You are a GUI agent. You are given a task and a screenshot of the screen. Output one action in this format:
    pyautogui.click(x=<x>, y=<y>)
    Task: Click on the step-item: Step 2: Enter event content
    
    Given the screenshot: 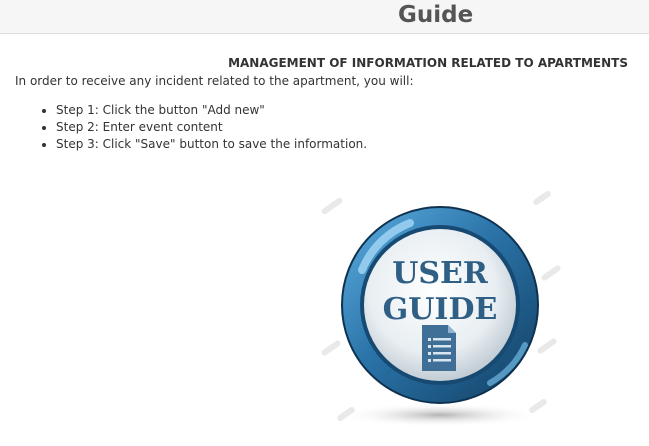 What is the action you would take?
    pyautogui.click(x=211, y=127)
    